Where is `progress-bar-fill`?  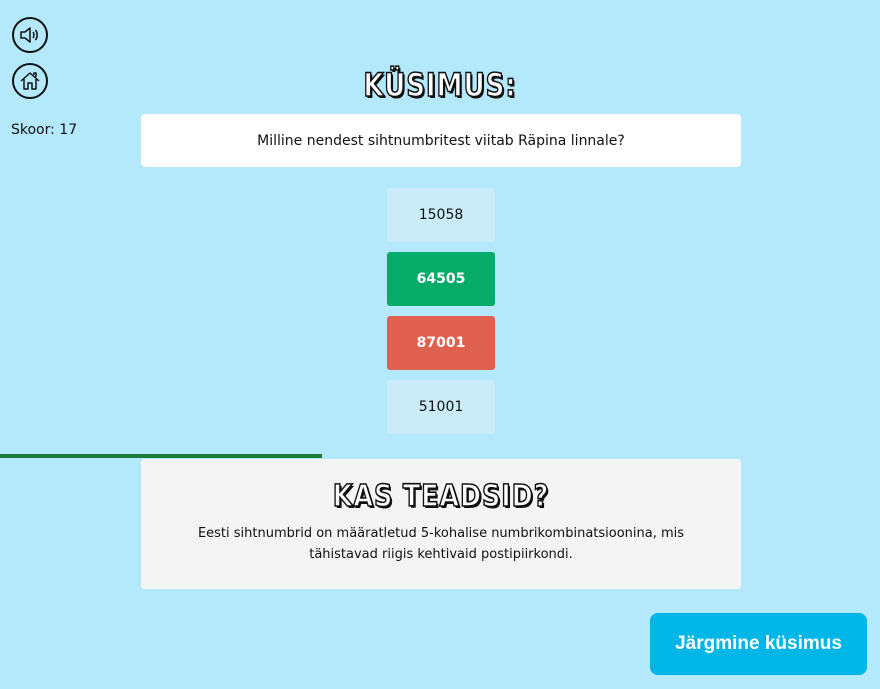
progress-bar-fill is located at coordinates (161, 456).